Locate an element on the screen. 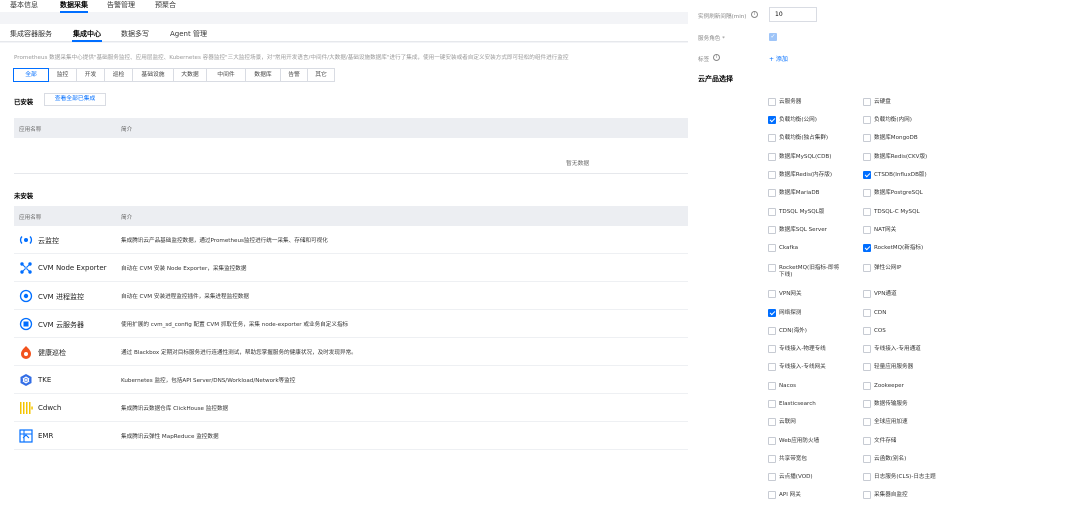 The width and height of the screenshot is (1080, 505). product-checkbox-label: 数据库Redis(内存版) is located at coordinates (805, 175).